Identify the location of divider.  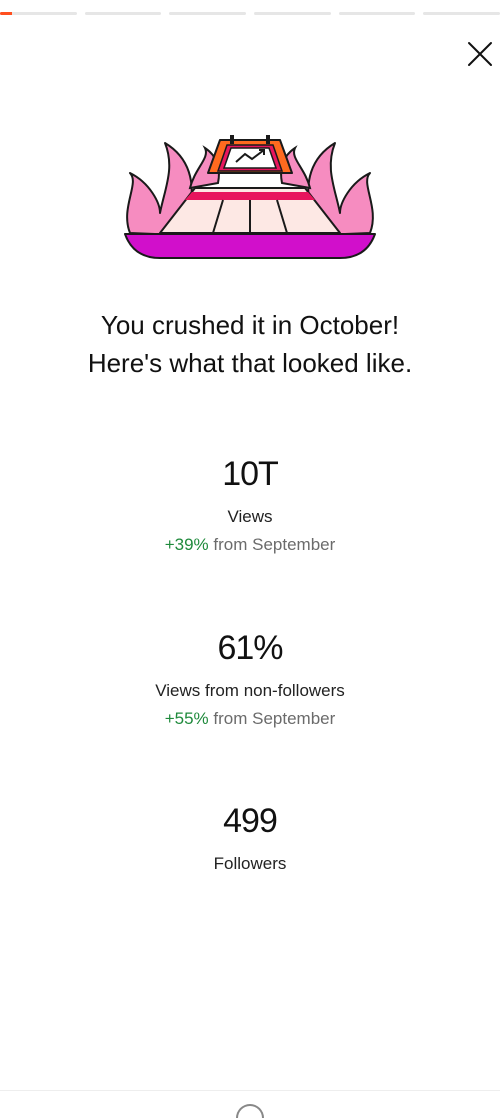
(250, 1090).